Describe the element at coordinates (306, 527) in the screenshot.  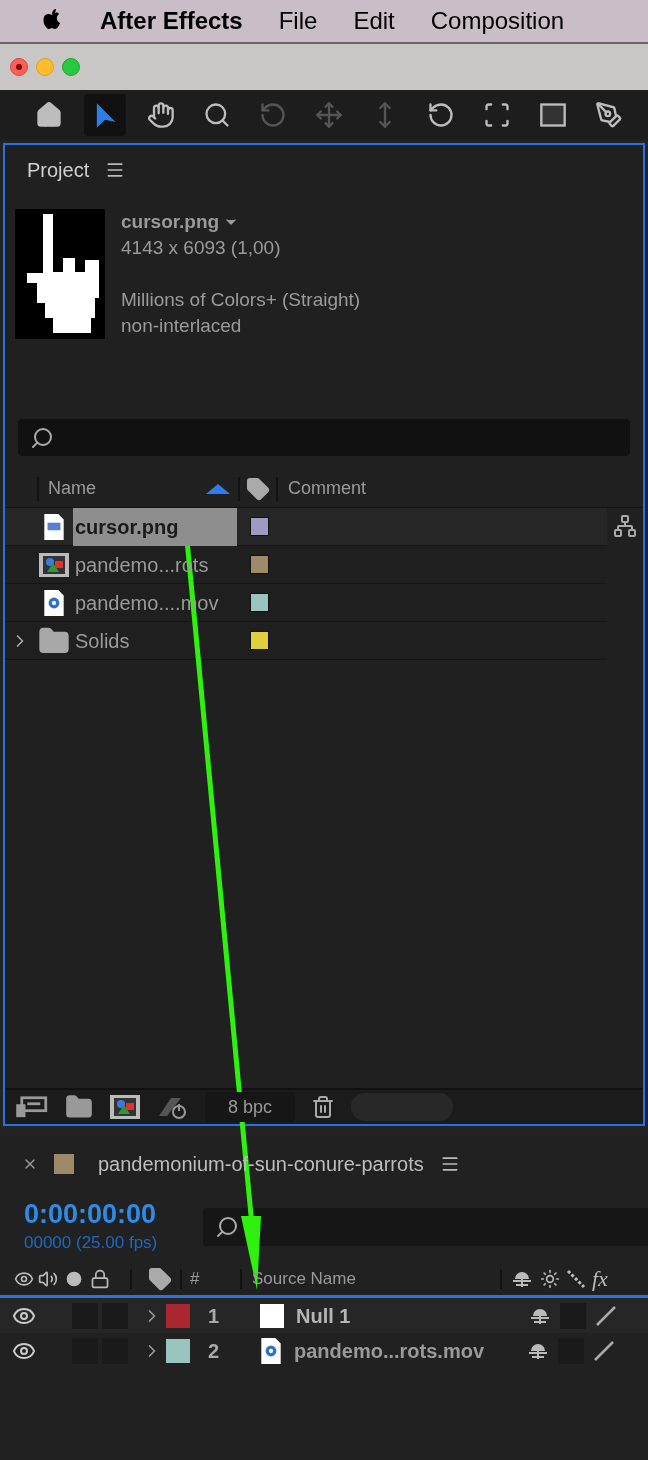
I see `project-item-row: cursor.png` at that location.